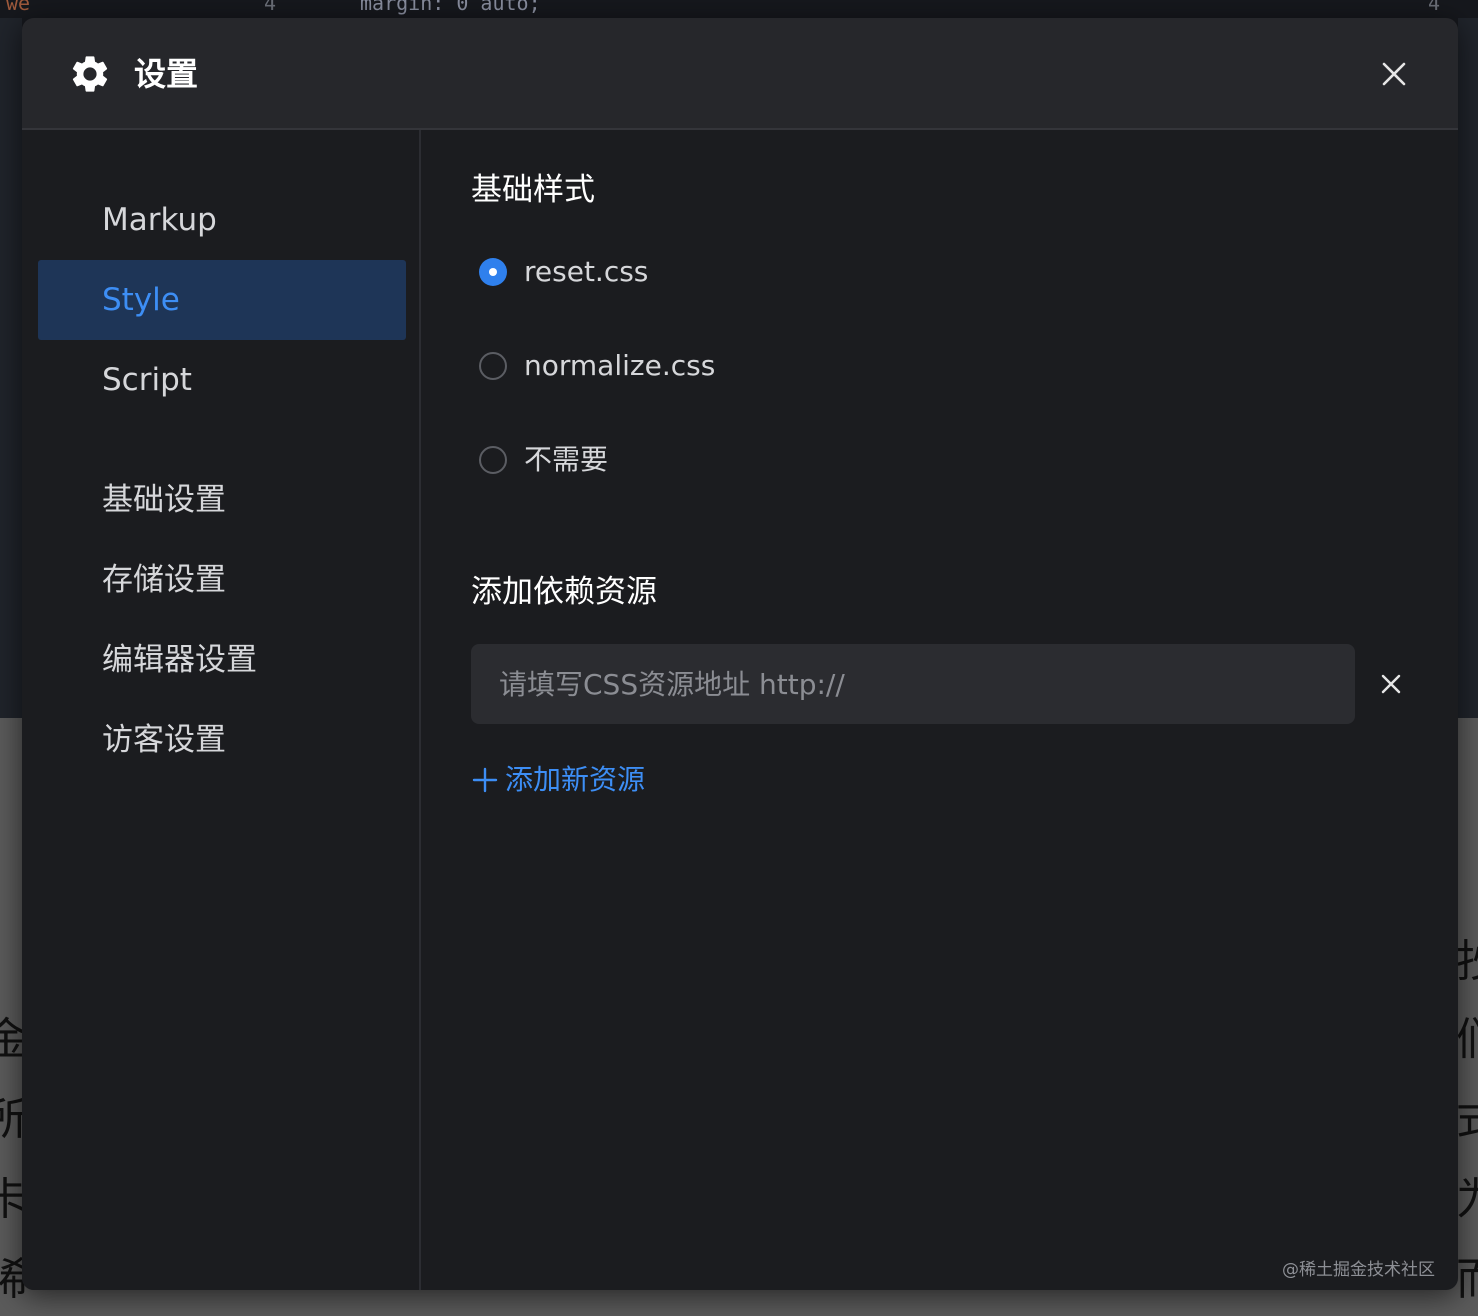 Image resolution: width=1478 pixels, height=1316 pixels. I want to click on background-text-fragment: 抄, so click(1467, 962).